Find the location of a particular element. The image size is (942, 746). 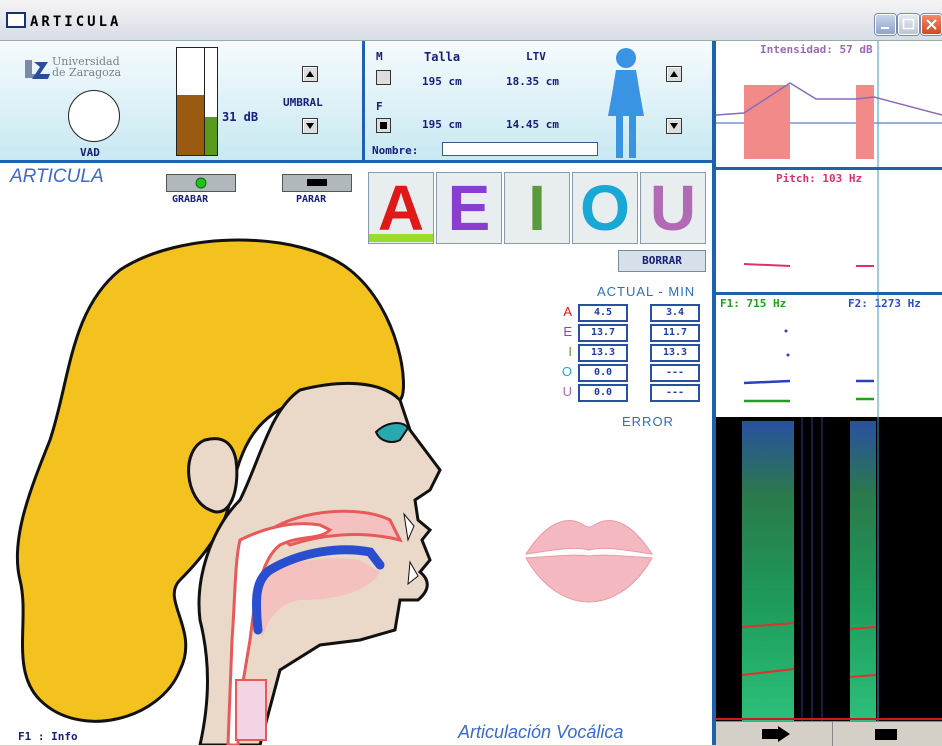

male-checkbox is located at coordinates (383, 77).